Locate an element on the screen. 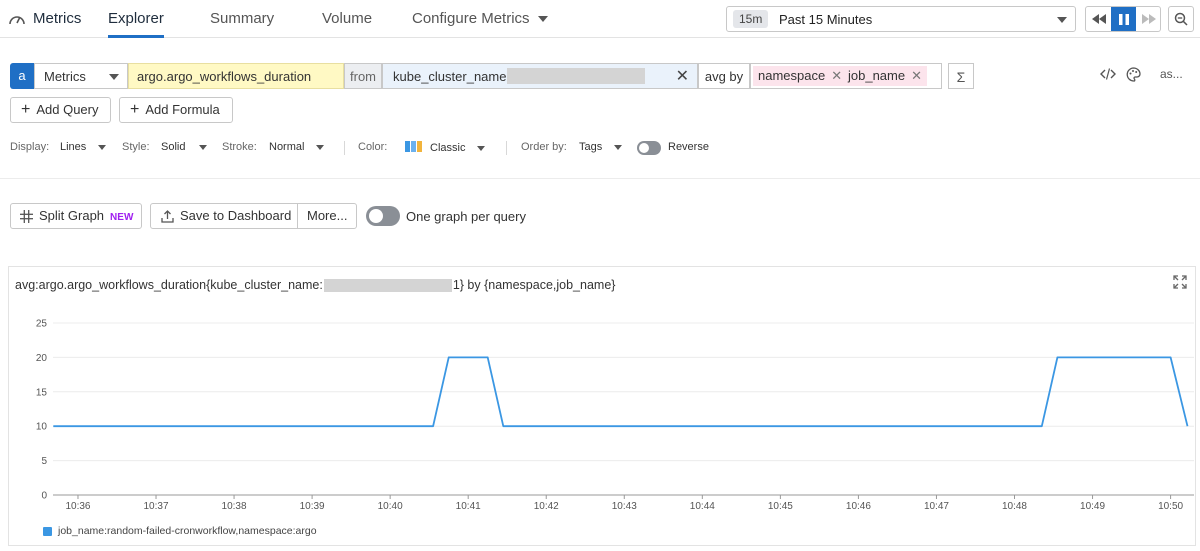 The image size is (1200, 551). group-tag-label: job_name is located at coordinates (877, 75).